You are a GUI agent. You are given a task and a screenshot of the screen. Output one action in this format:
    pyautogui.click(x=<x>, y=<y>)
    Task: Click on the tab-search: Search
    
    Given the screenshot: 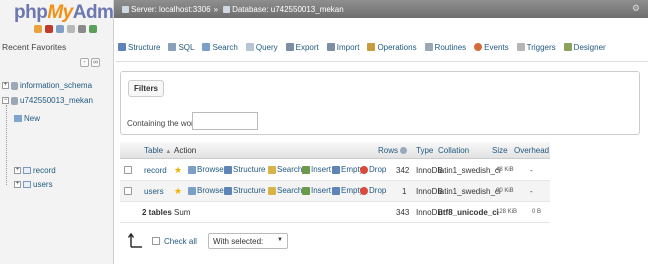 What is the action you would take?
    pyautogui.click(x=220, y=47)
    